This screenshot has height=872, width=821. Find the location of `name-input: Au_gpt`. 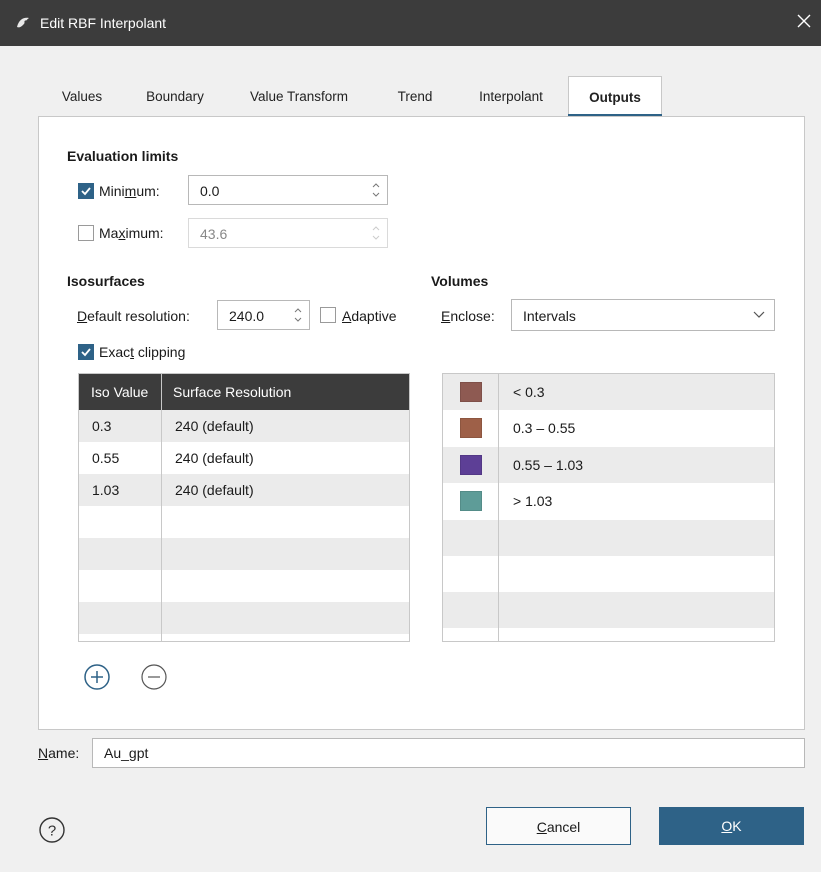

name-input: Au_gpt is located at coordinates (448, 753).